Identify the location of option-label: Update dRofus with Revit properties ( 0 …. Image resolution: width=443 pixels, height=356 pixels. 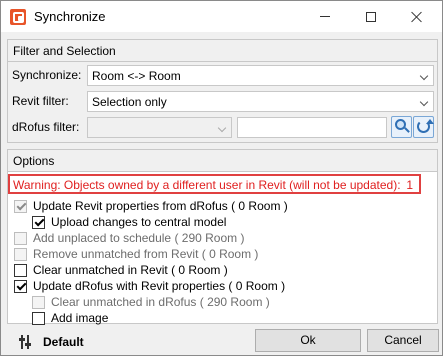
(159, 286).